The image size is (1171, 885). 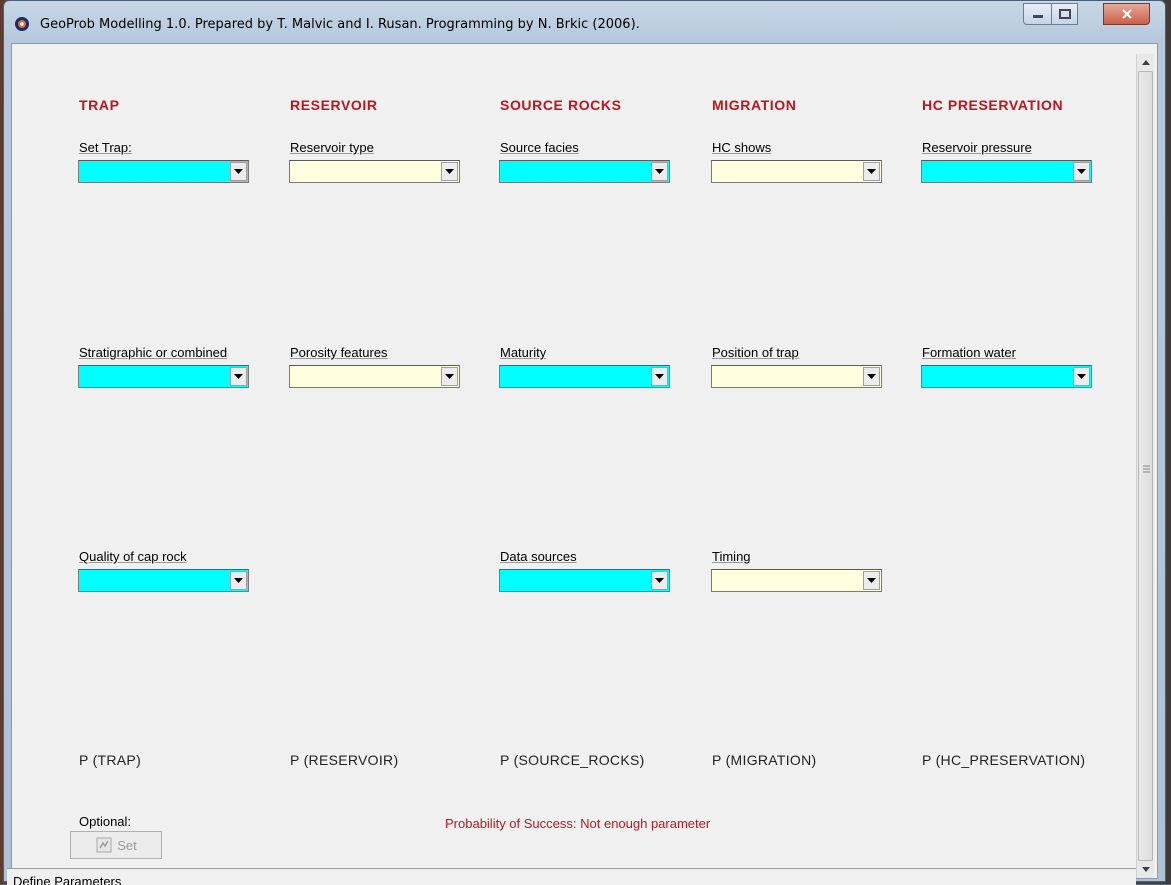 What do you see at coordinates (99, 105) in the screenshot?
I see `header-trap: TRAP` at bounding box center [99, 105].